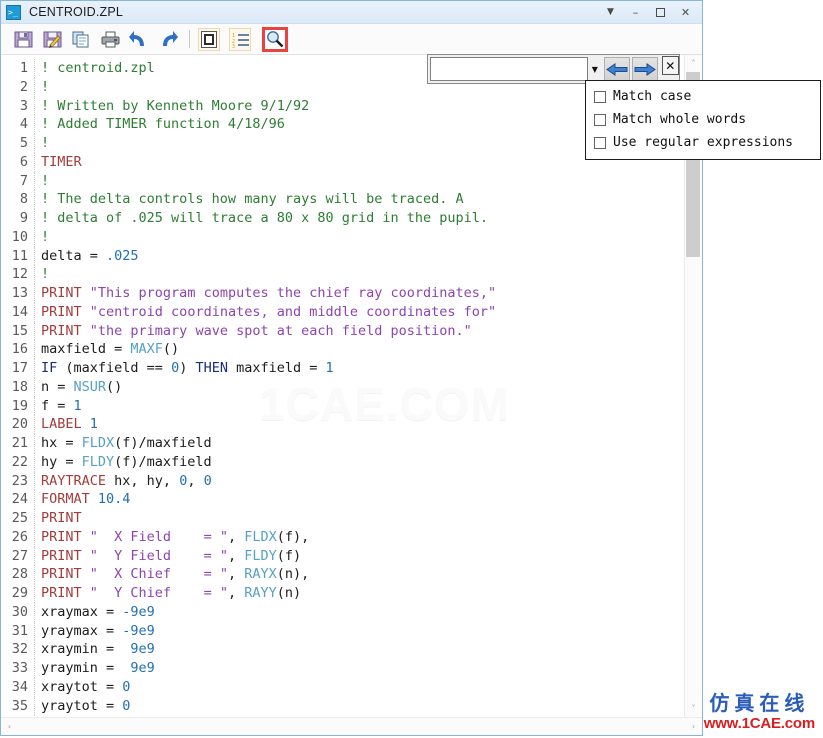 The width and height of the screenshot is (823, 738). What do you see at coordinates (61, 161) in the screenshot?
I see `code-token: TIMER` at bounding box center [61, 161].